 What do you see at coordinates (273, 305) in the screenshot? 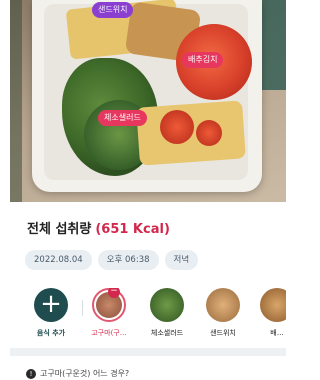
I see `kimchi-thumbnail` at bounding box center [273, 305].